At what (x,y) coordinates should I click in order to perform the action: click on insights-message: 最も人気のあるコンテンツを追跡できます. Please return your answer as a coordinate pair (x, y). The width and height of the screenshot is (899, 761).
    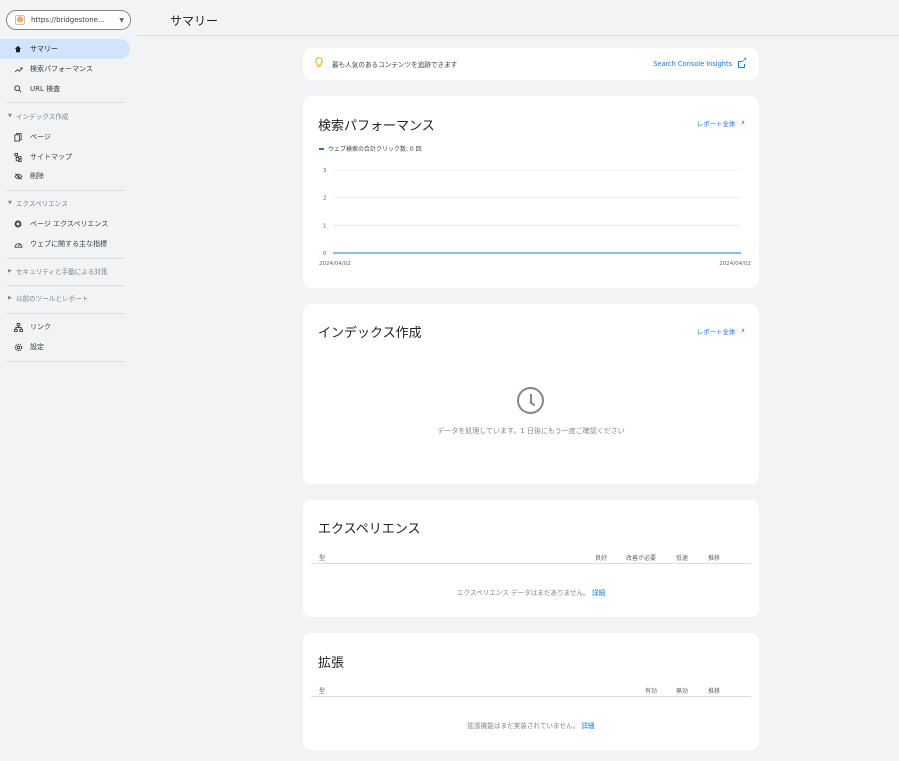
    Looking at the image, I should click on (395, 65).